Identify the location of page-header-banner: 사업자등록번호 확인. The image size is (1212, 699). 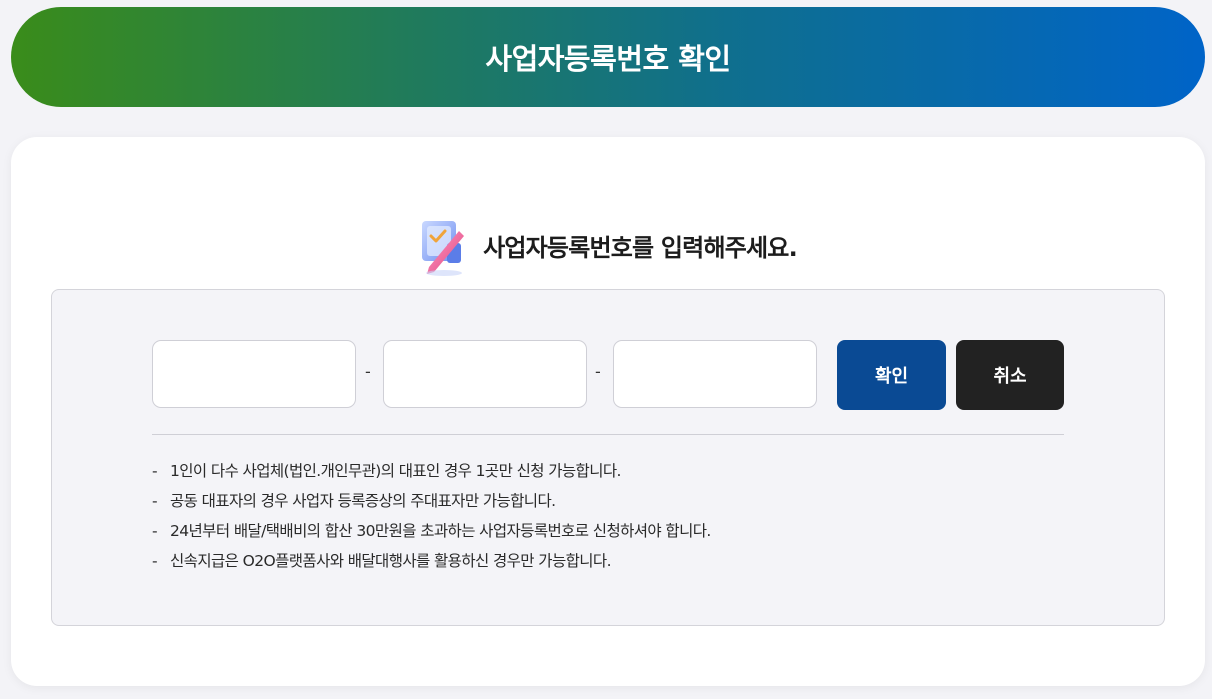
(608, 57).